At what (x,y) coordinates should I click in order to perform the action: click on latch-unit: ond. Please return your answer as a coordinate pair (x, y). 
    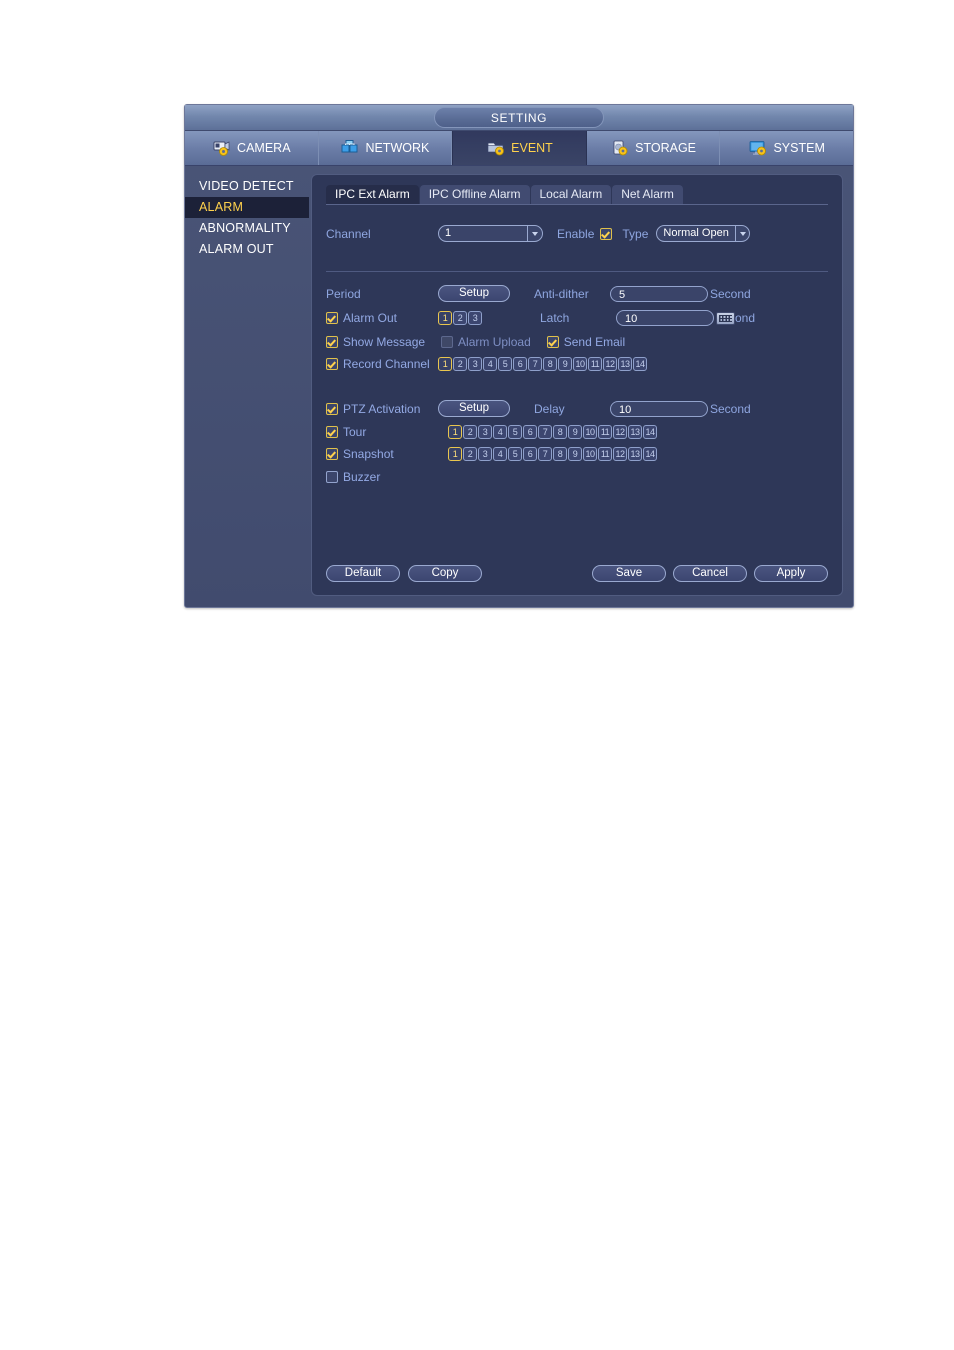
    Looking at the image, I should click on (745, 318).